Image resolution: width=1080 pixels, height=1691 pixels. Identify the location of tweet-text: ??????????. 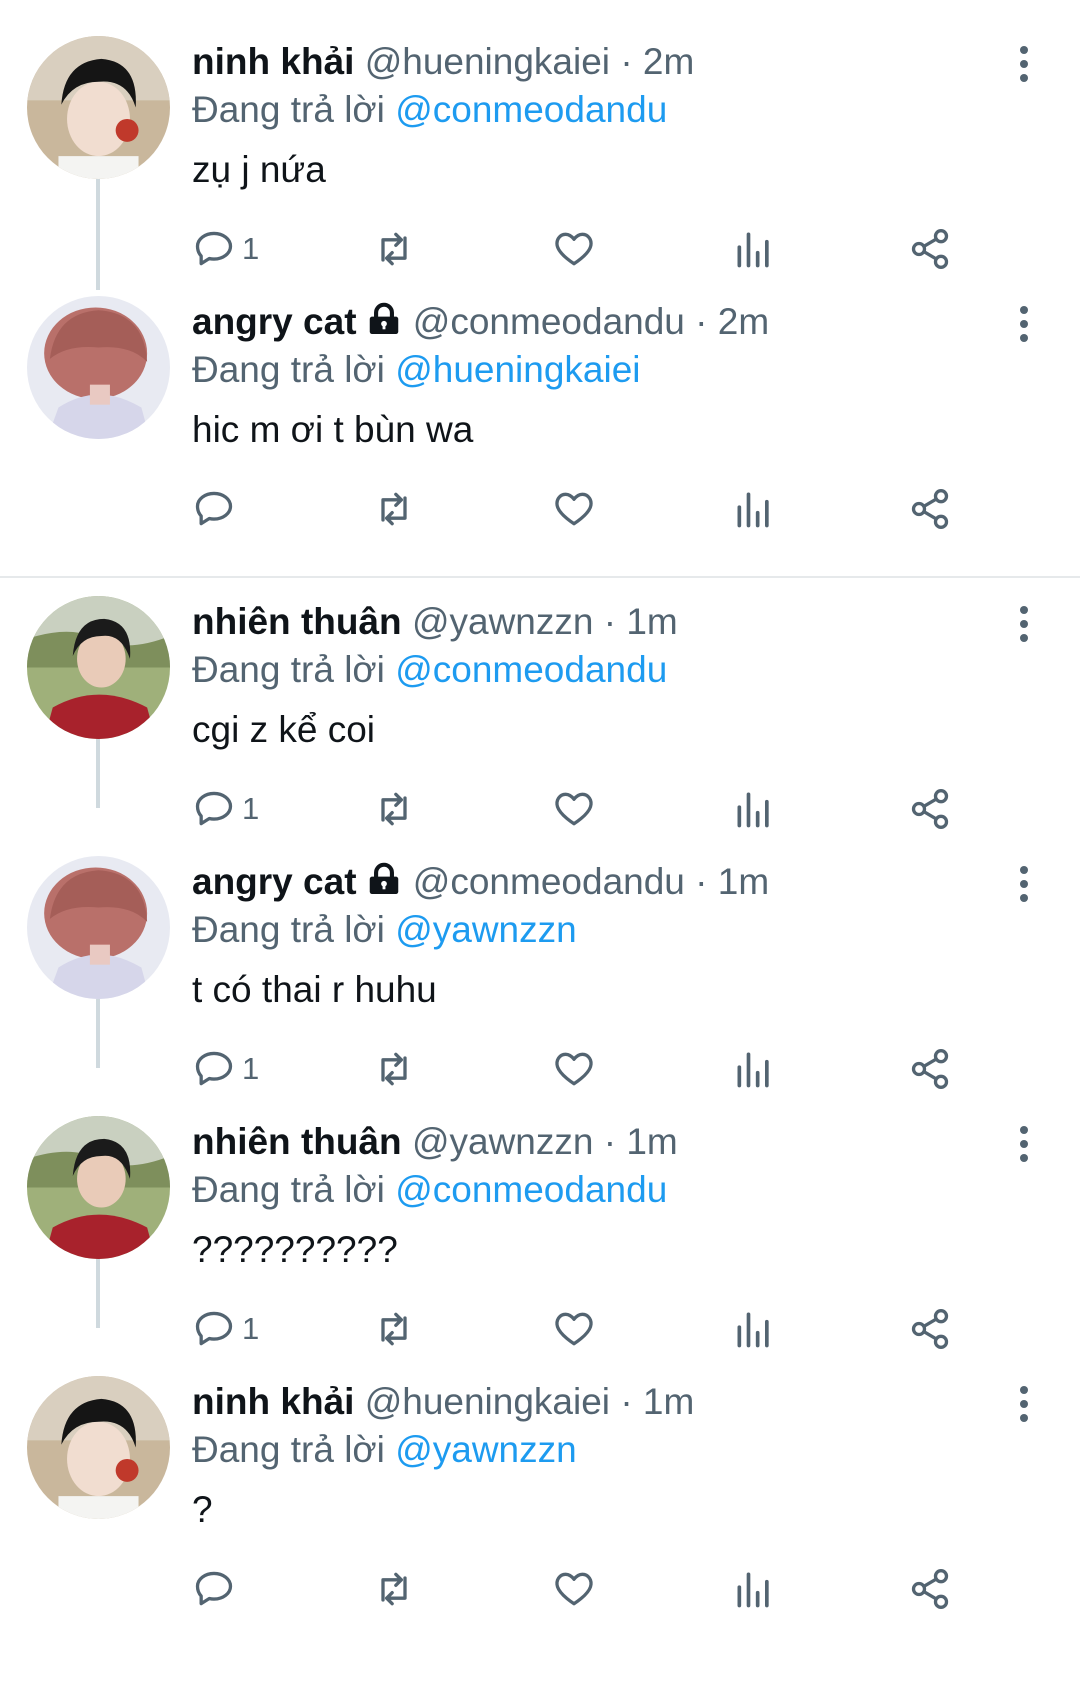
(295, 1249).